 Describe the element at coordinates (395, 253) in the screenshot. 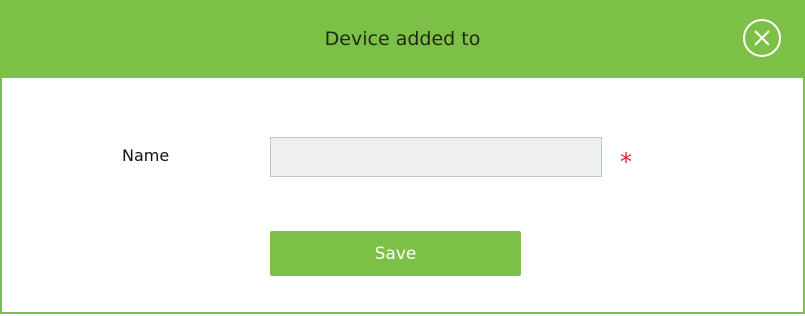

I see `save-button: Save` at that location.